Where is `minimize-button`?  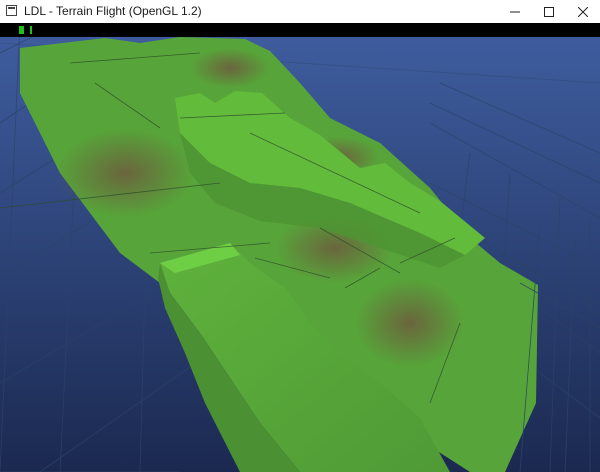
minimize-button is located at coordinates (515, 11).